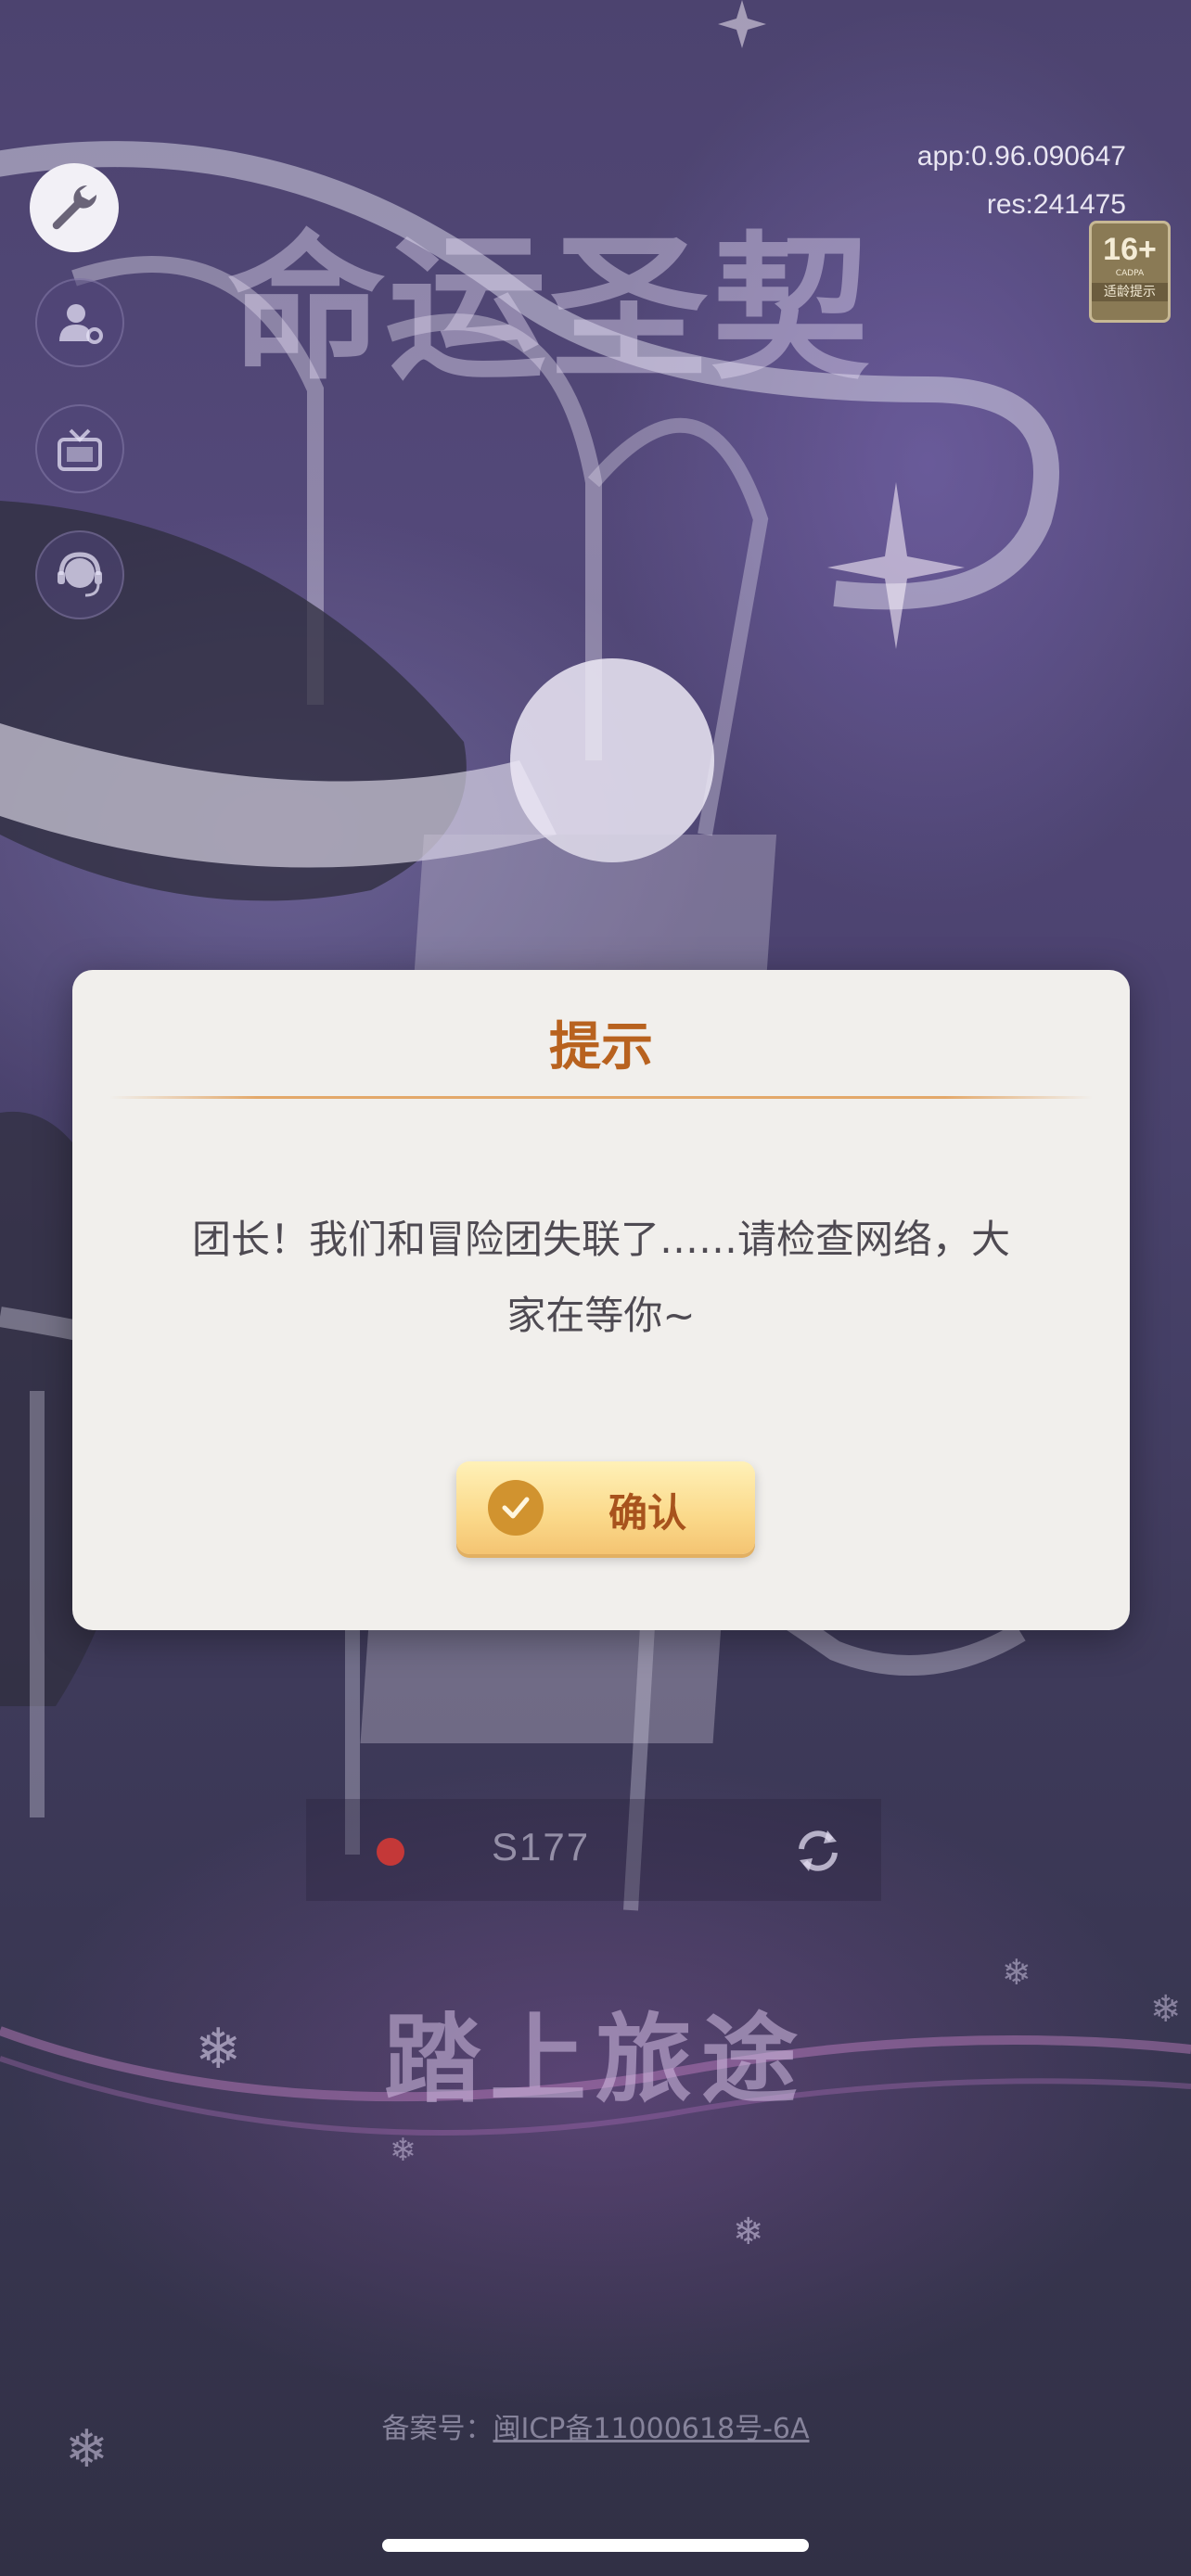 This screenshot has width=1191, height=2576. I want to click on server-selector: S177, so click(593, 1850).